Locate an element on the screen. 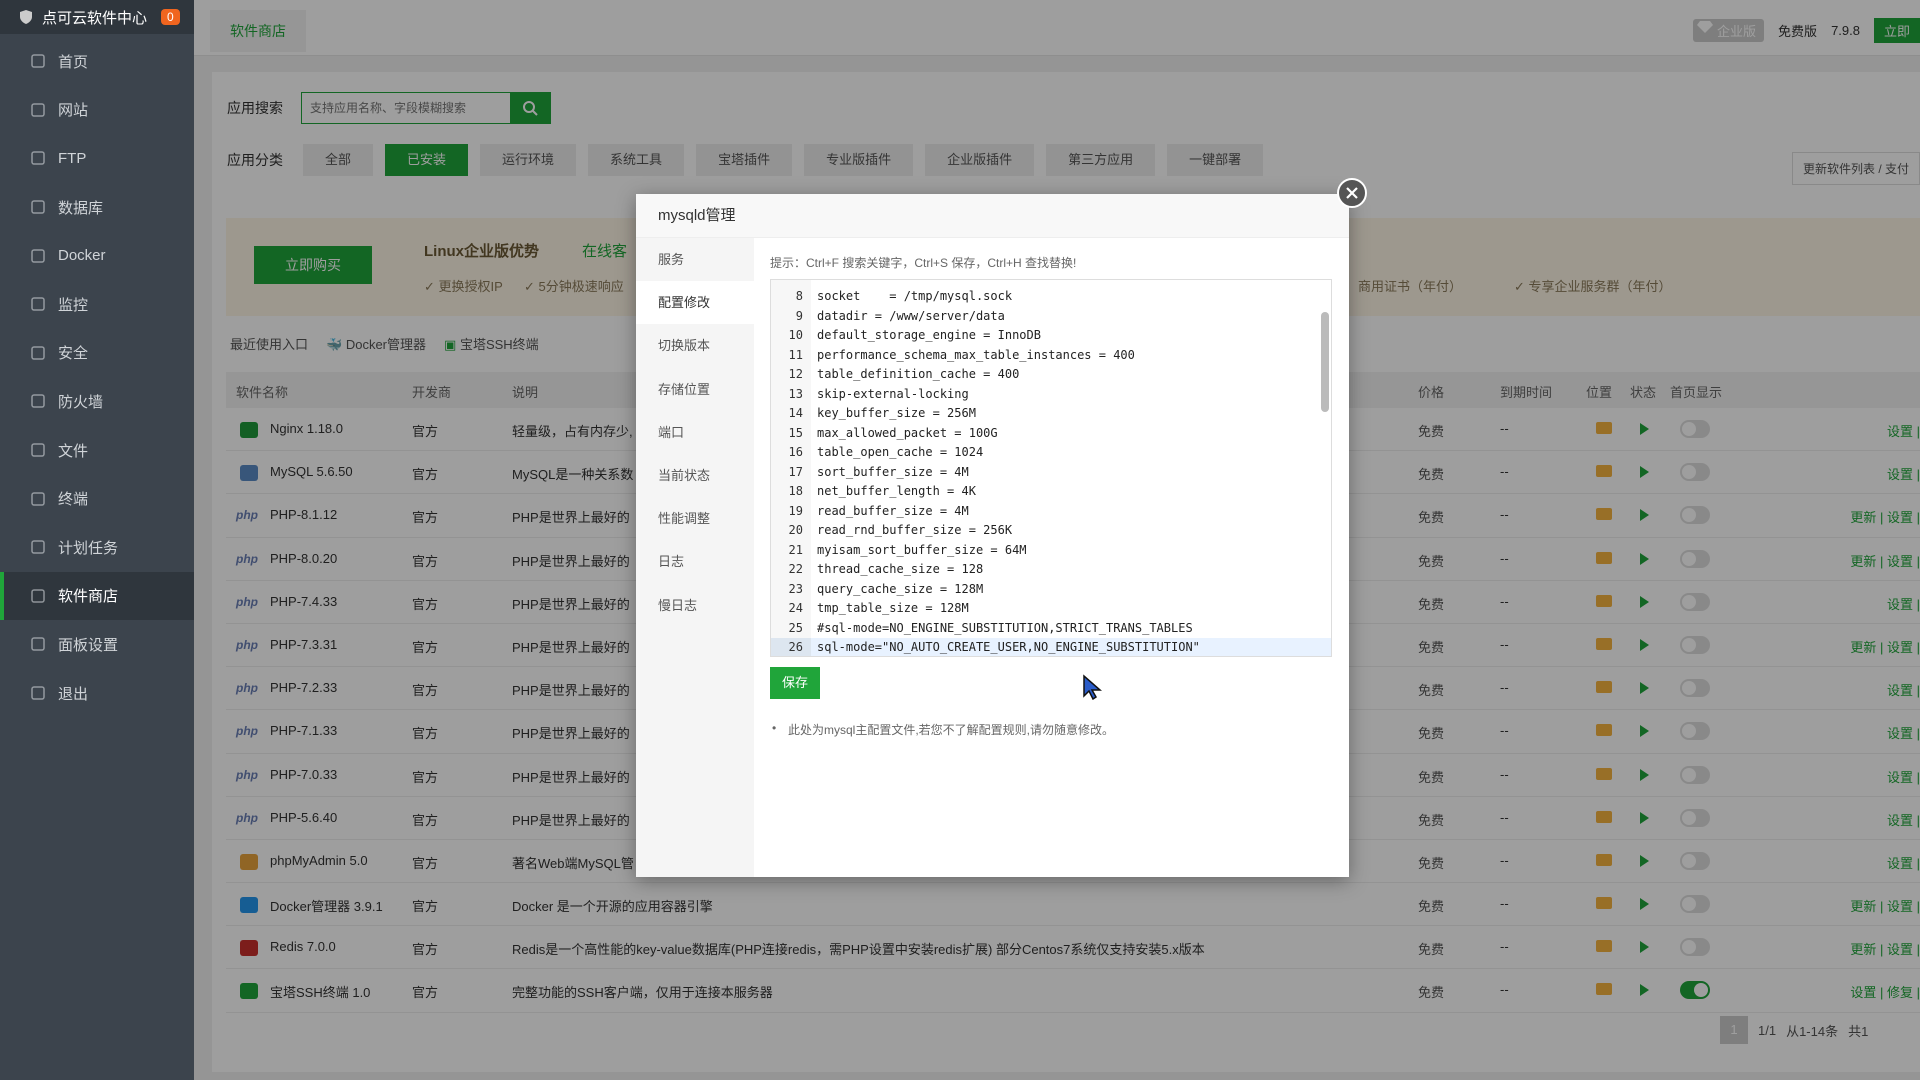 The width and height of the screenshot is (1920, 1080). sidebar-item-label: FTP is located at coordinates (72, 158).